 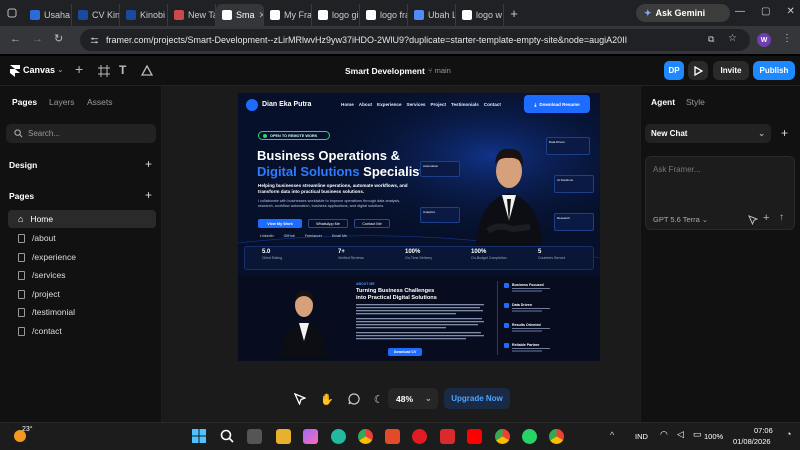 I want to click on page-item-testimonial: /testimonial, so click(x=82, y=312).